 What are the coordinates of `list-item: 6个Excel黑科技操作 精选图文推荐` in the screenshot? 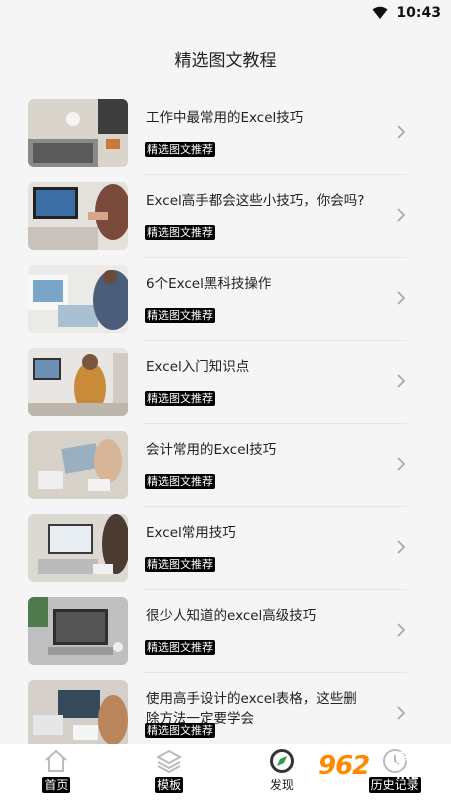 It's located at (225, 299).